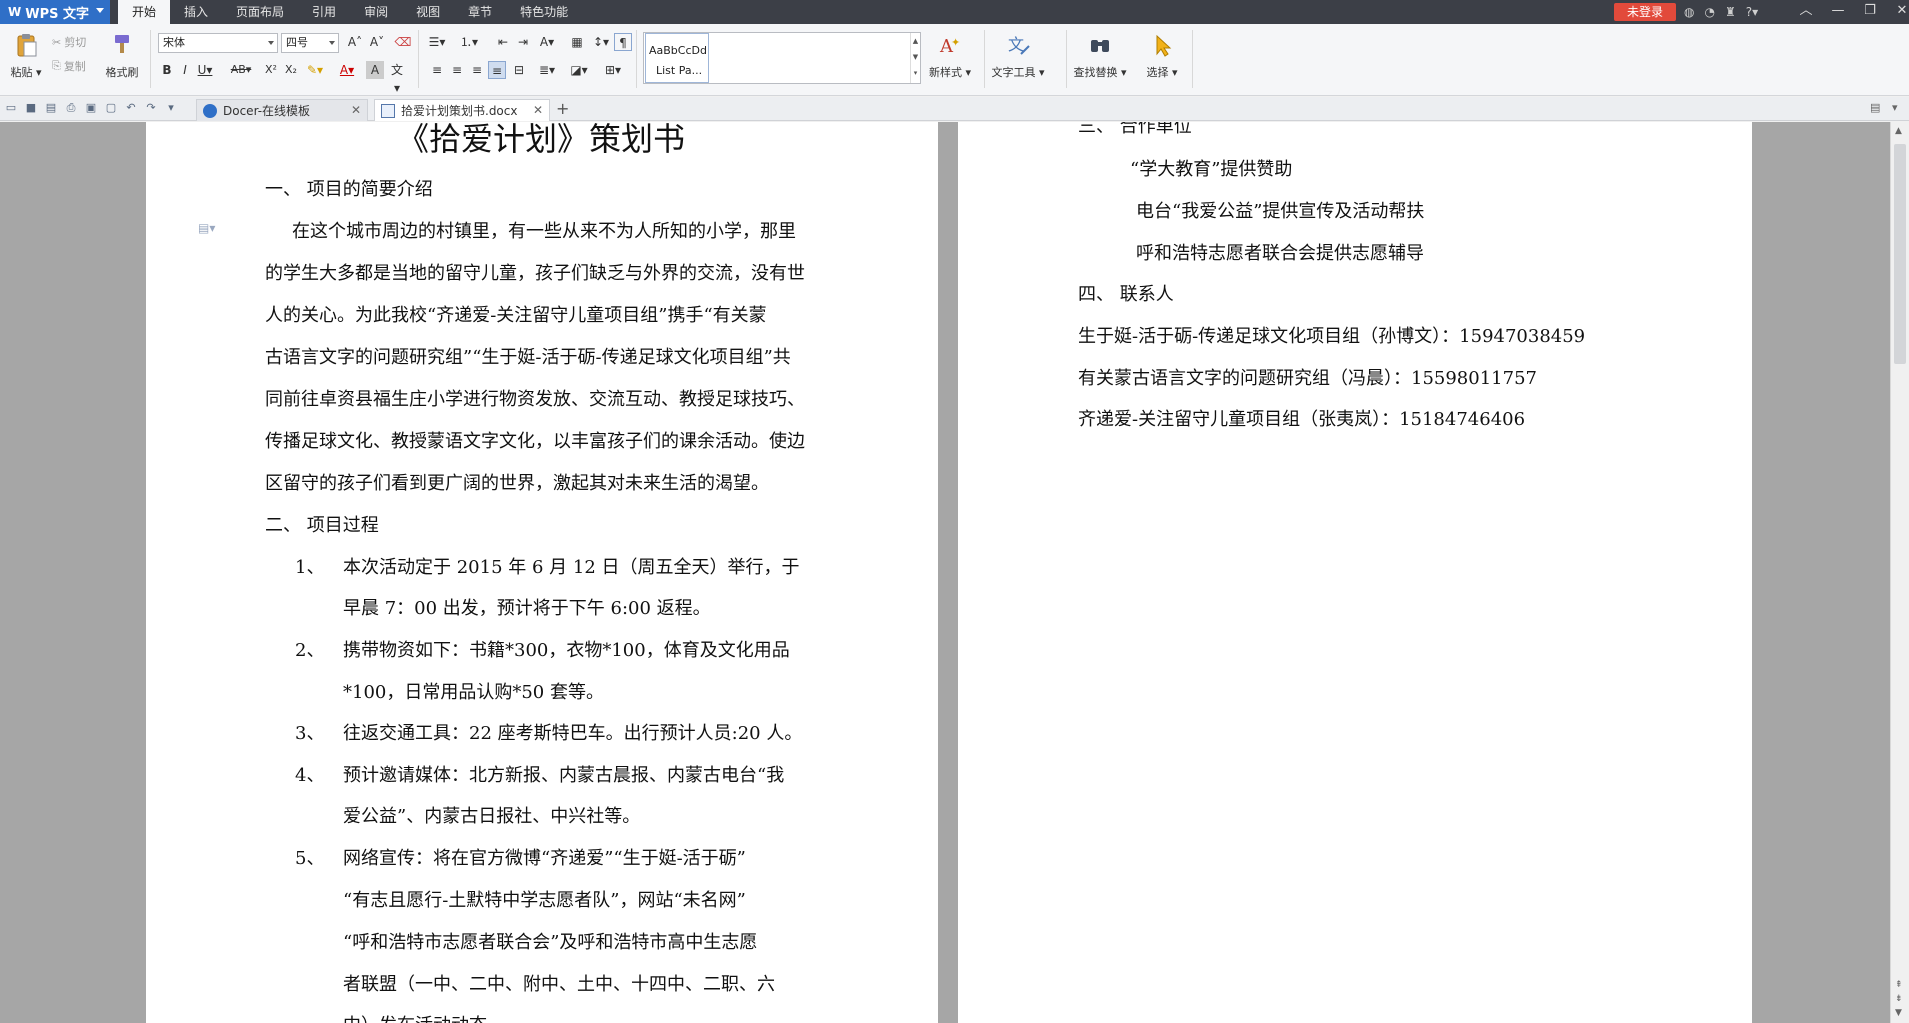 Image resolution: width=1909 pixels, height=1023 pixels. What do you see at coordinates (950, 72) in the screenshot?
I see `new-style-label: 新样式 ▾` at bounding box center [950, 72].